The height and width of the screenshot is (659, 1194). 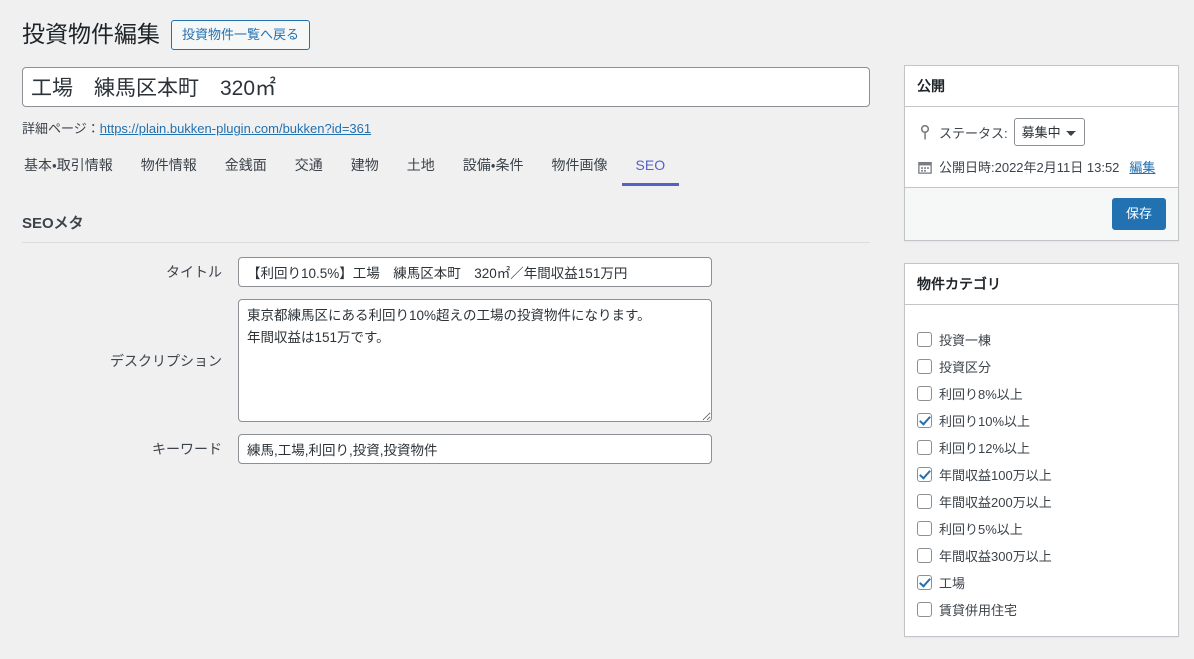 I want to click on page-header: 投資物件編集 投資物件一覧へ戻る, so click(x=446, y=35).